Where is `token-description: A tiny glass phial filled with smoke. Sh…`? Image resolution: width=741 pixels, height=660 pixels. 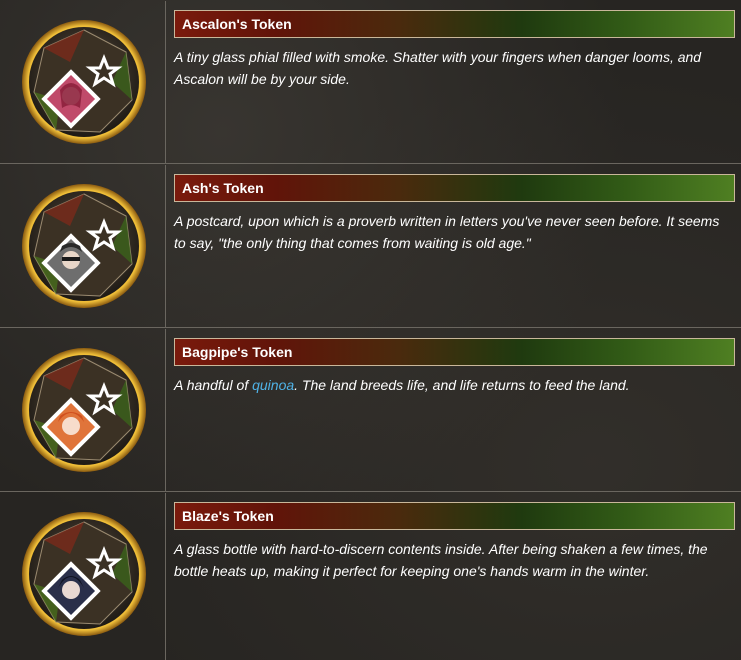 token-description: A tiny glass phial filled with smoke. Sh… is located at coordinates (438, 68).